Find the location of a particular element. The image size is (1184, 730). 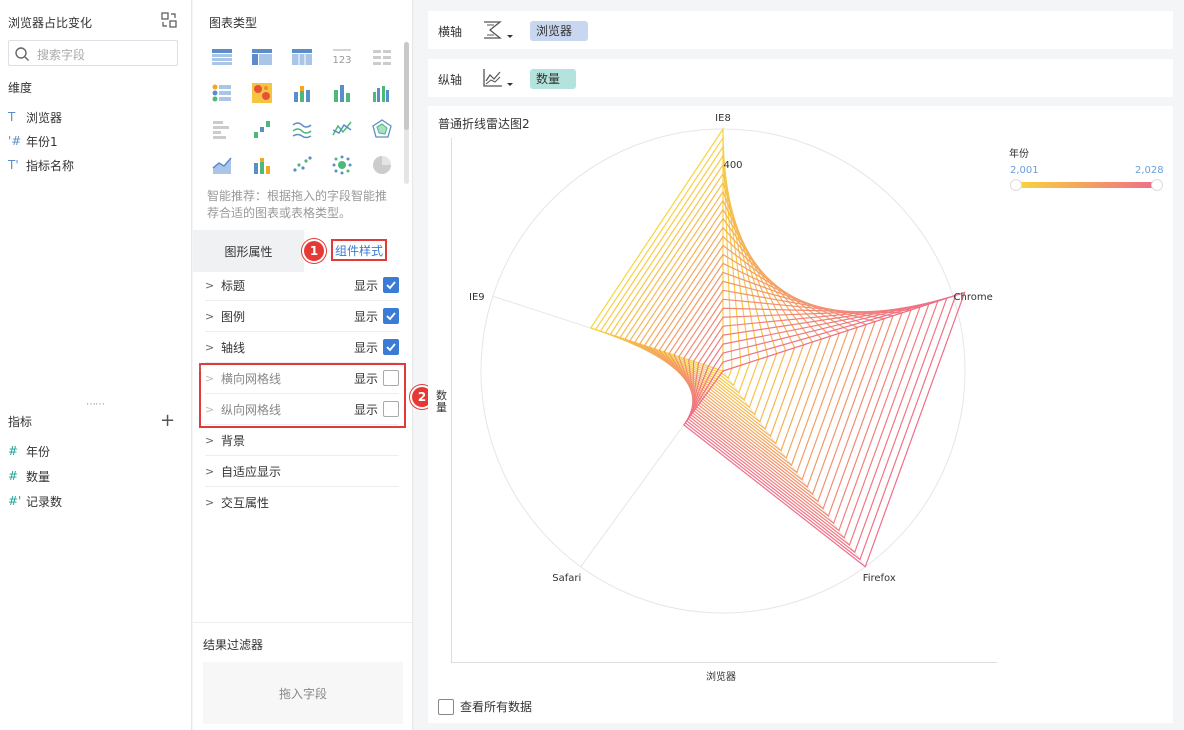

style-row-axis: > 轴线 显示 is located at coordinates (302, 347).